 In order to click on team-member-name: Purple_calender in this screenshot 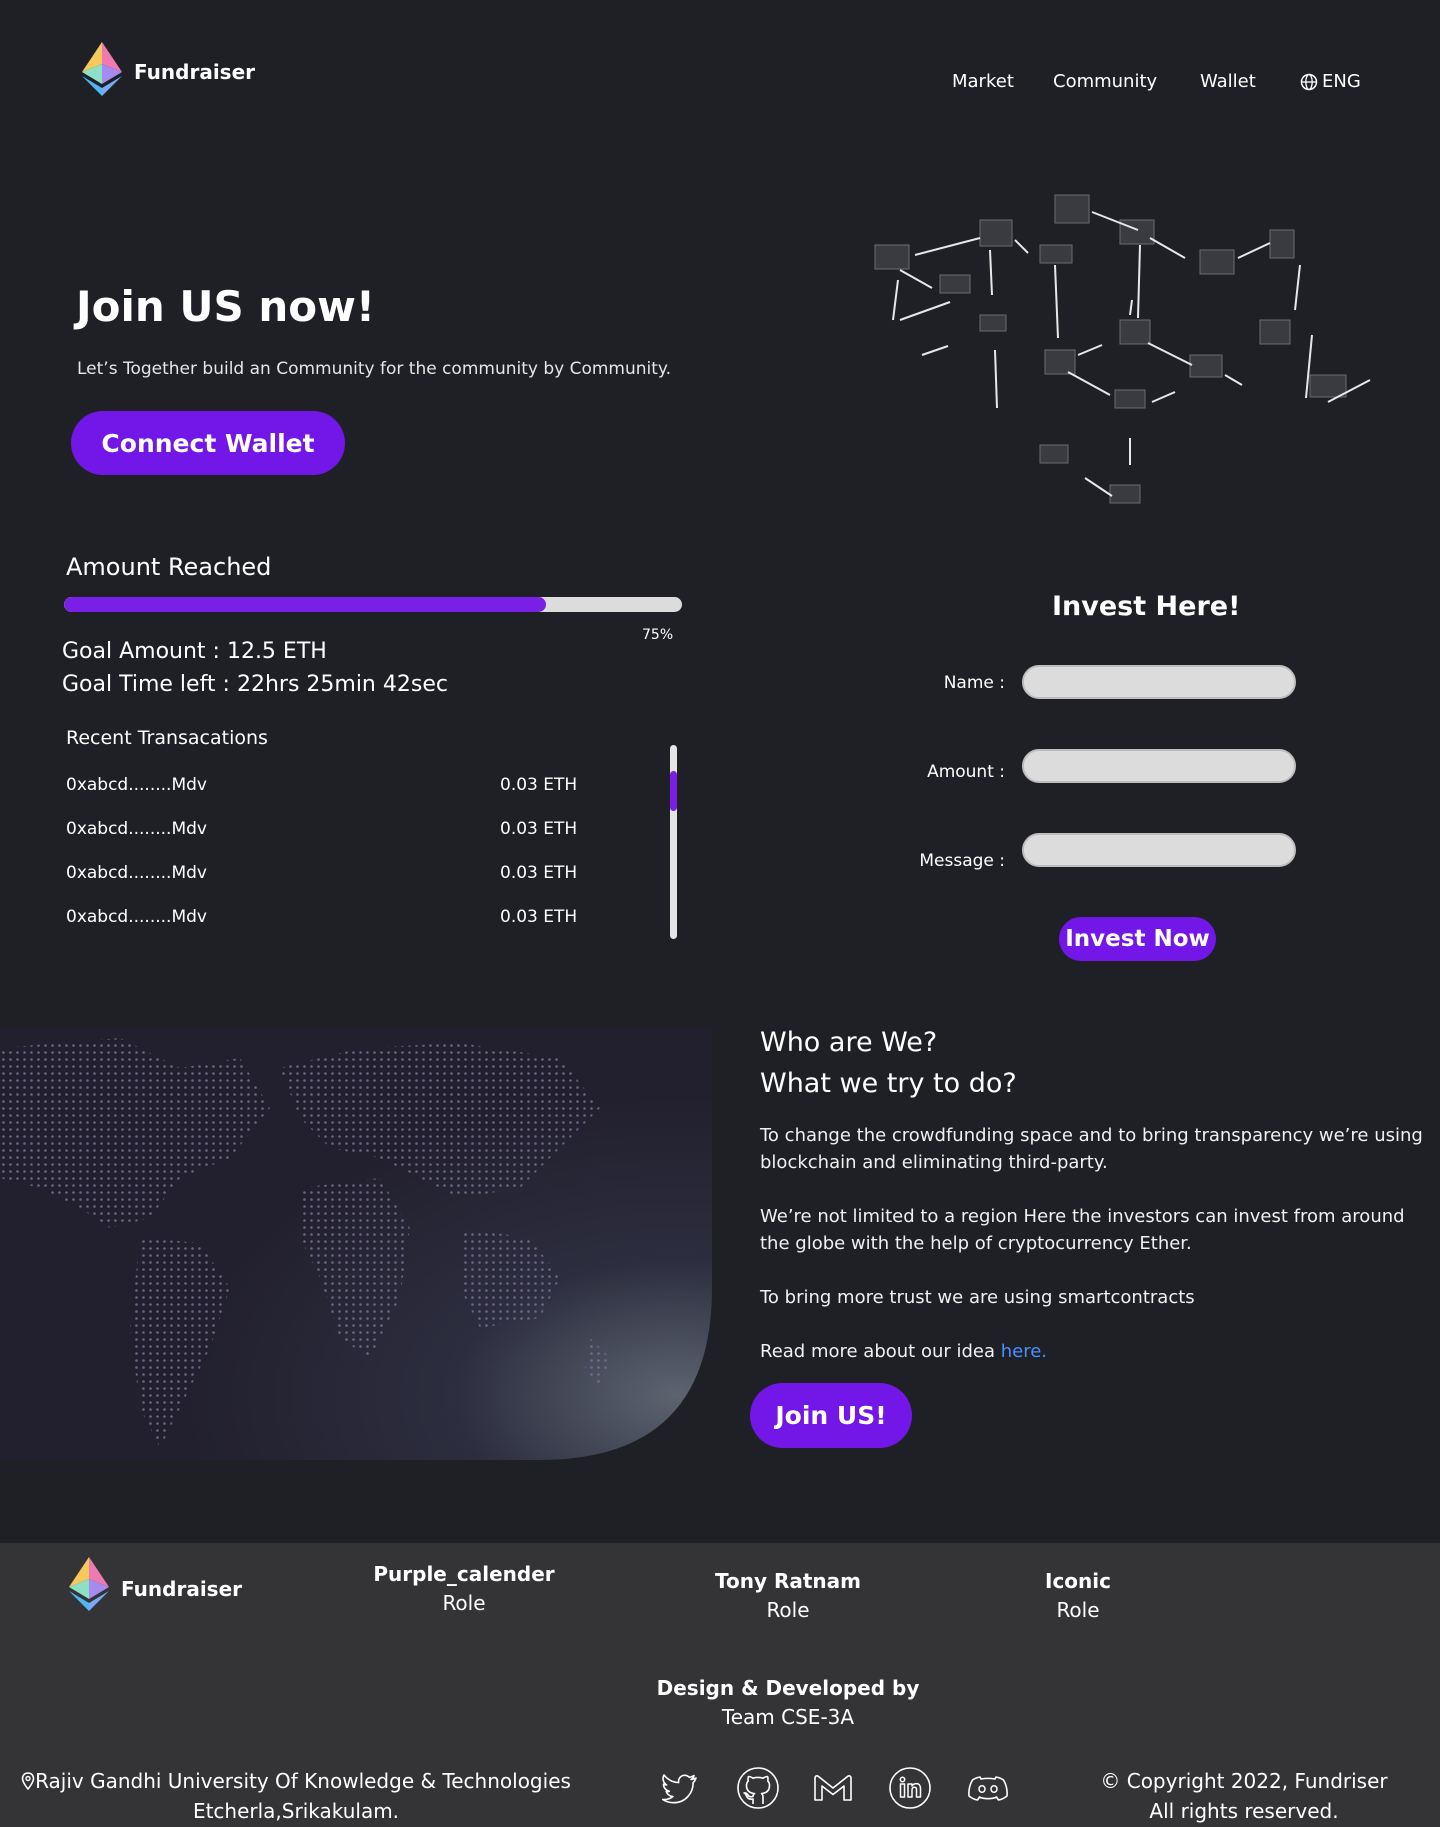, I will do `click(464, 1574)`.